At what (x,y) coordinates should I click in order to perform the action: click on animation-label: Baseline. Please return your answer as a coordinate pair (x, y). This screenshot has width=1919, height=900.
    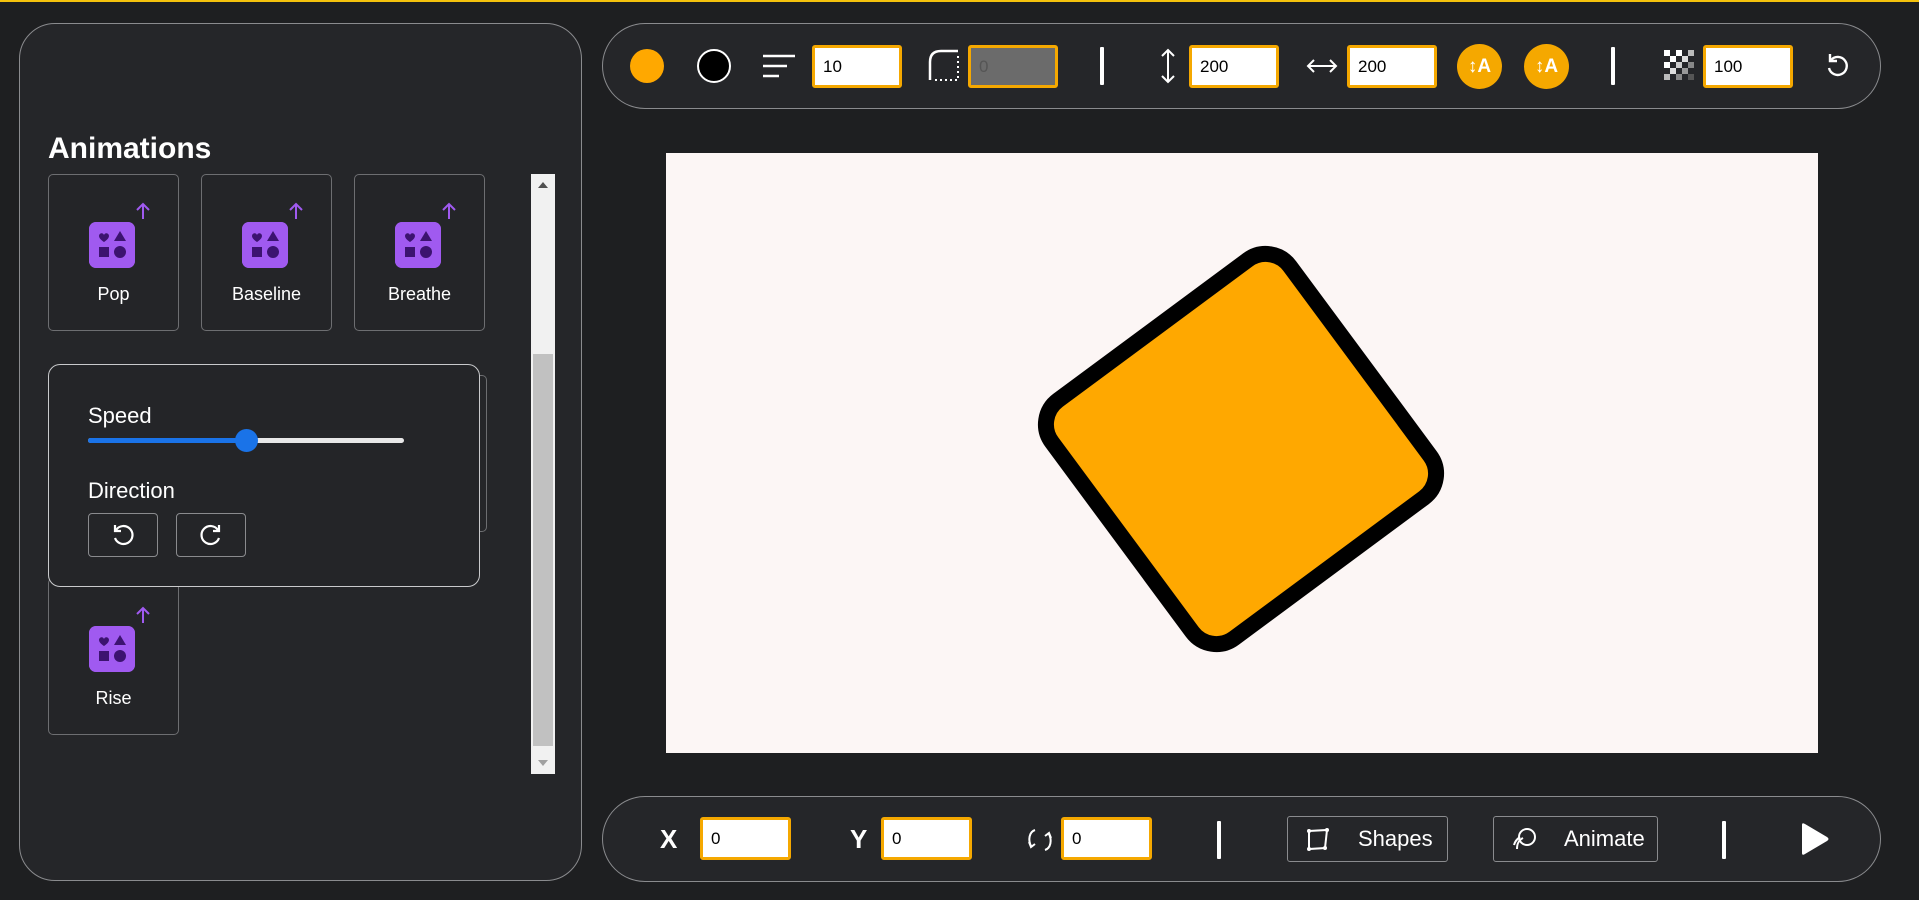
    Looking at the image, I should click on (266, 294).